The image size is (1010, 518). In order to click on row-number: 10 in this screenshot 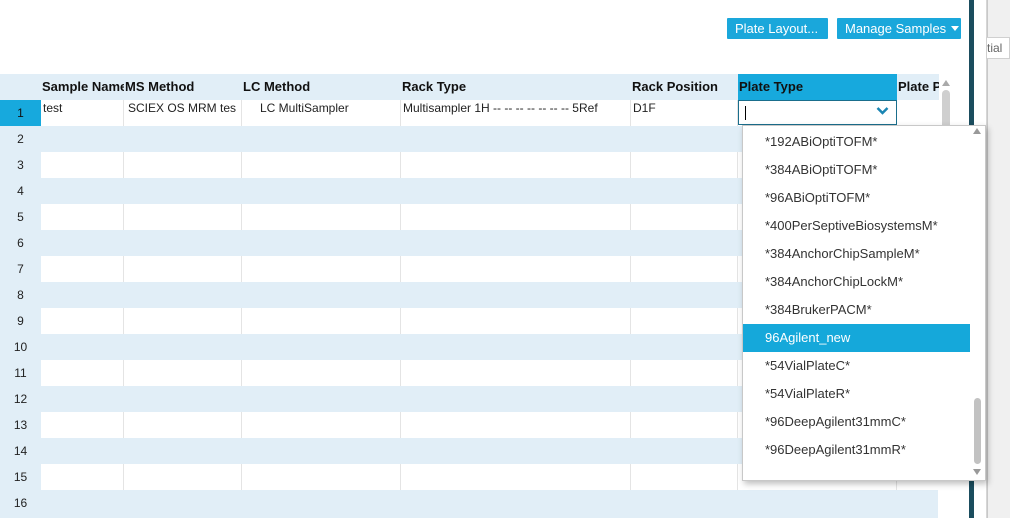, I will do `click(20, 347)`.